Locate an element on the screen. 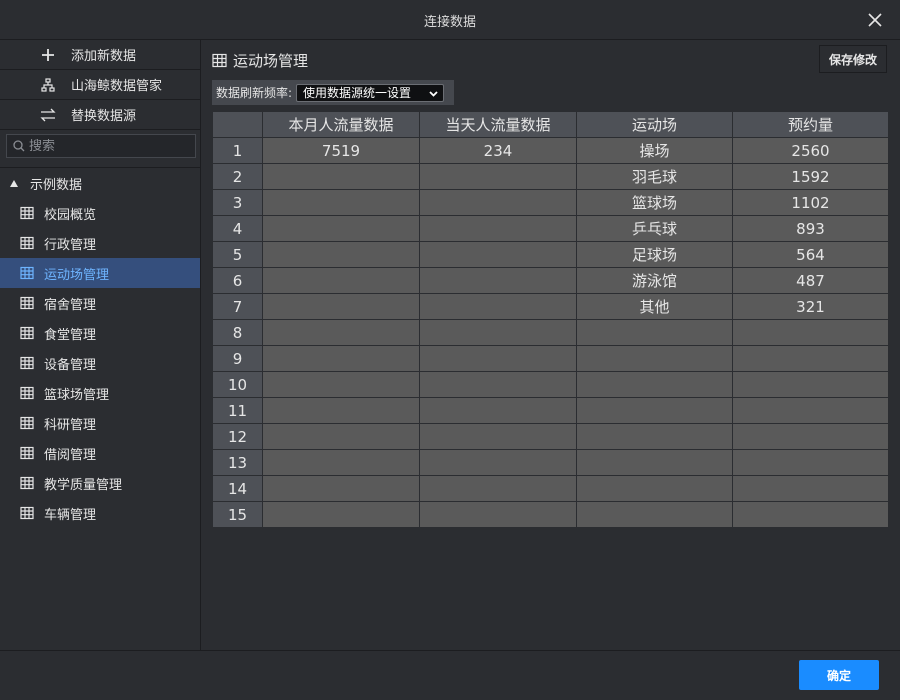  sidebar-item: 运动场管理 is located at coordinates (100, 273).